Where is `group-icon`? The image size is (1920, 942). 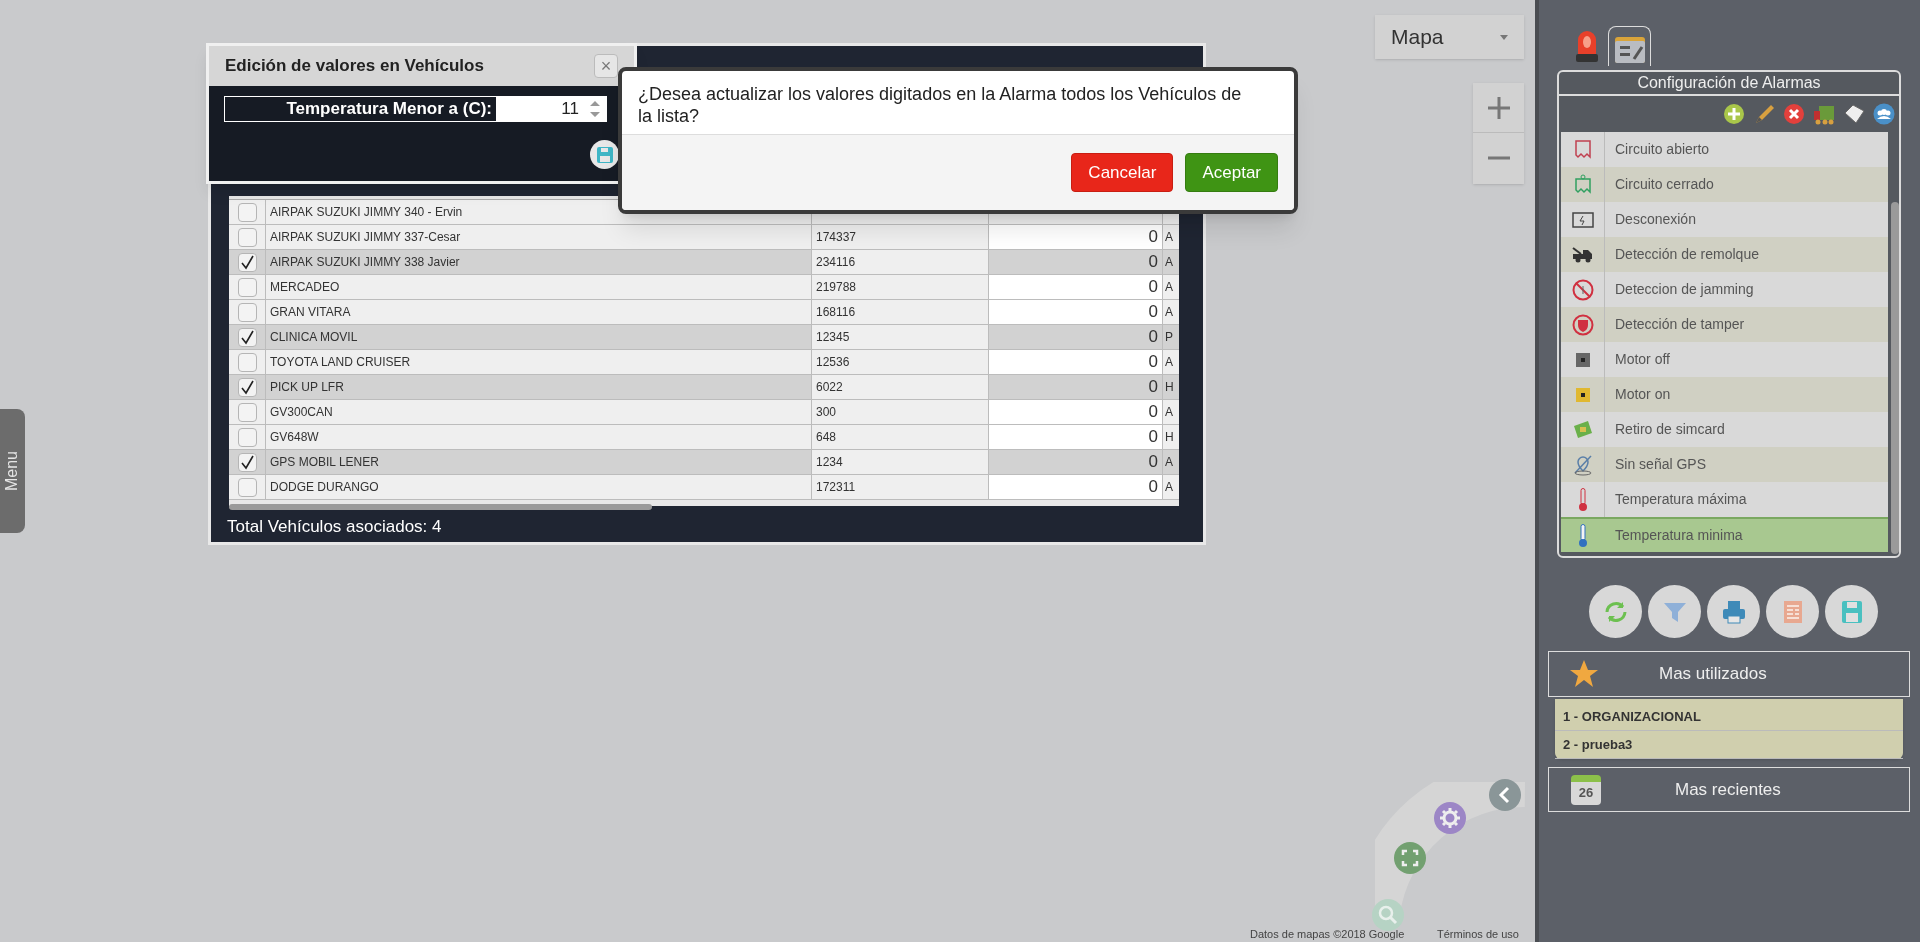
group-icon is located at coordinates (1884, 114).